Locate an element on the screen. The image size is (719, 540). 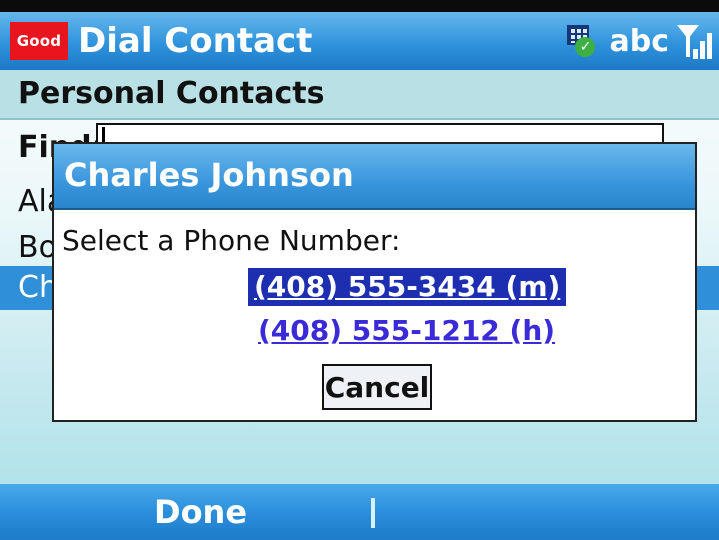
status-icons: ✓ abc is located at coordinates (639, 41).